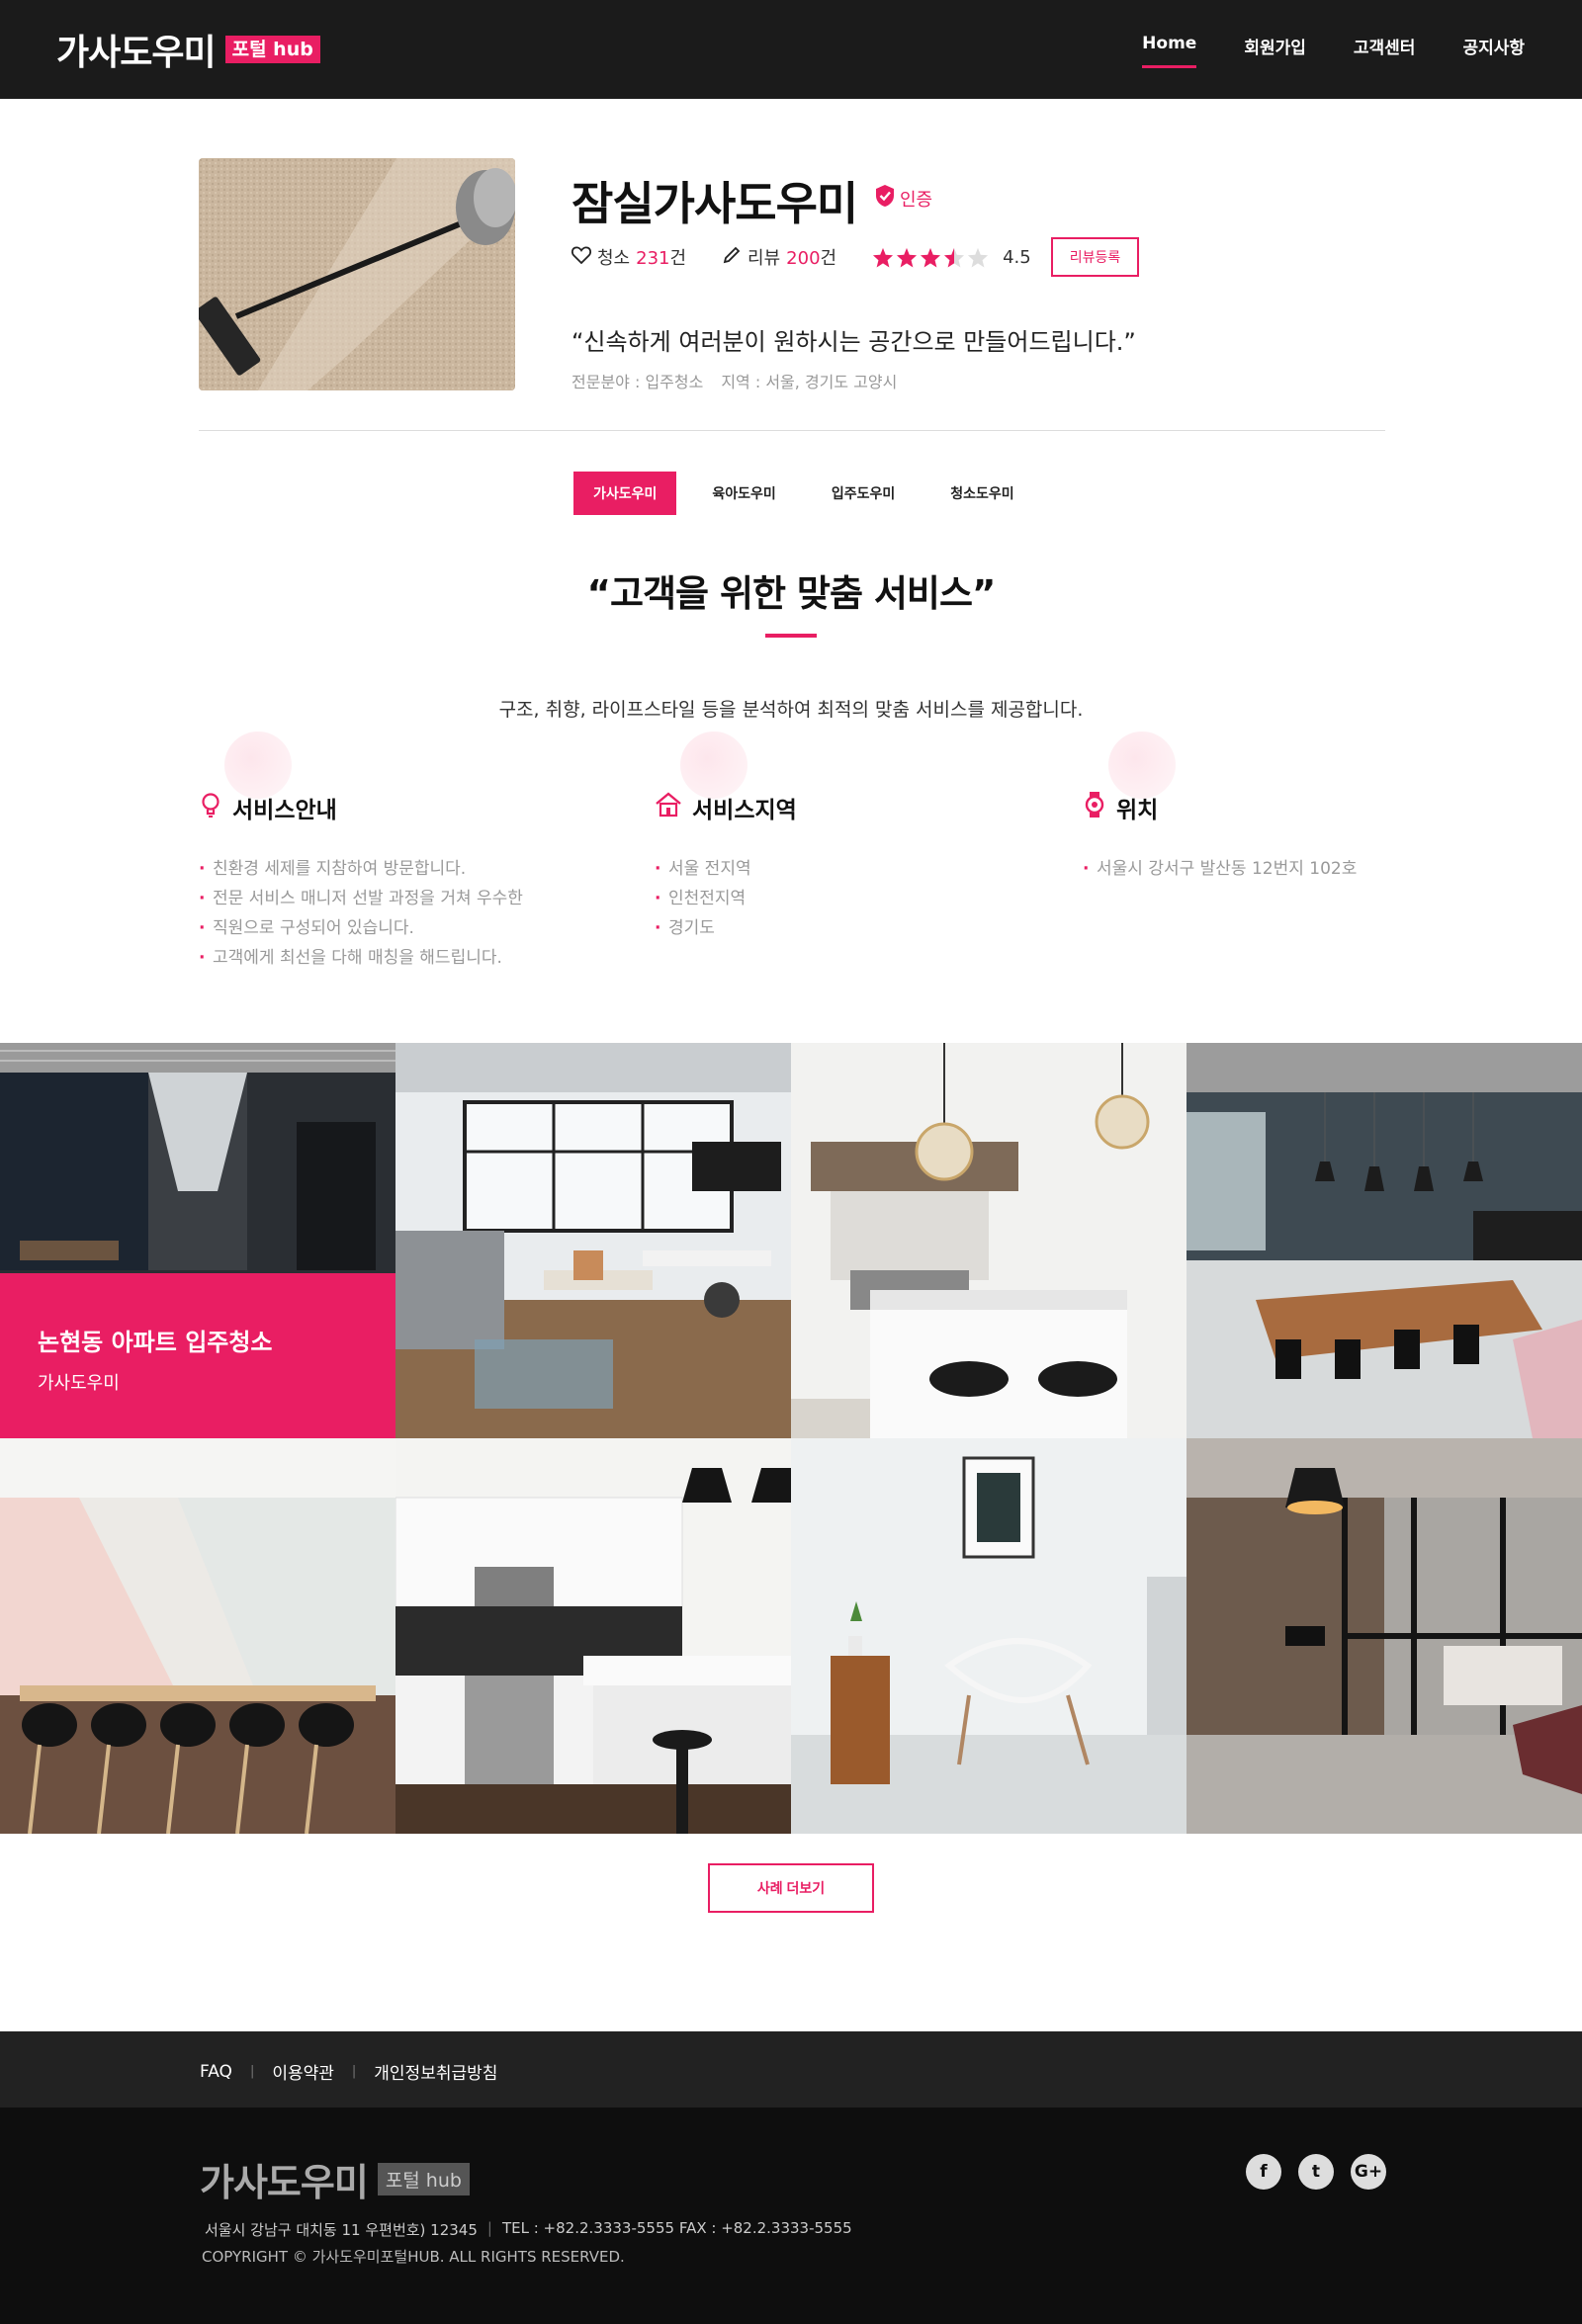  What do you see at coordinates (1169, 51) in the screenshot?
I see `nav-home: Home` at bounding box center [1169, 51].